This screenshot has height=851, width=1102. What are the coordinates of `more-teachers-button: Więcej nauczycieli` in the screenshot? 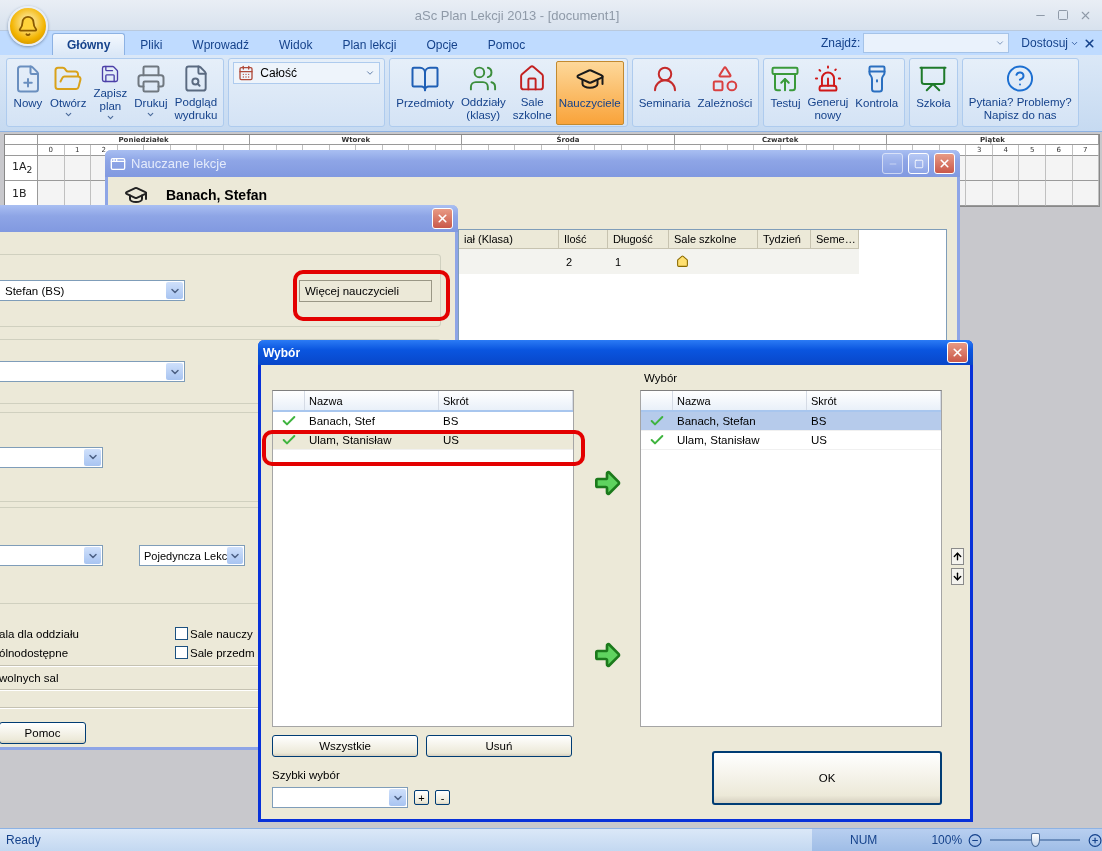 It's located at (365, 290).